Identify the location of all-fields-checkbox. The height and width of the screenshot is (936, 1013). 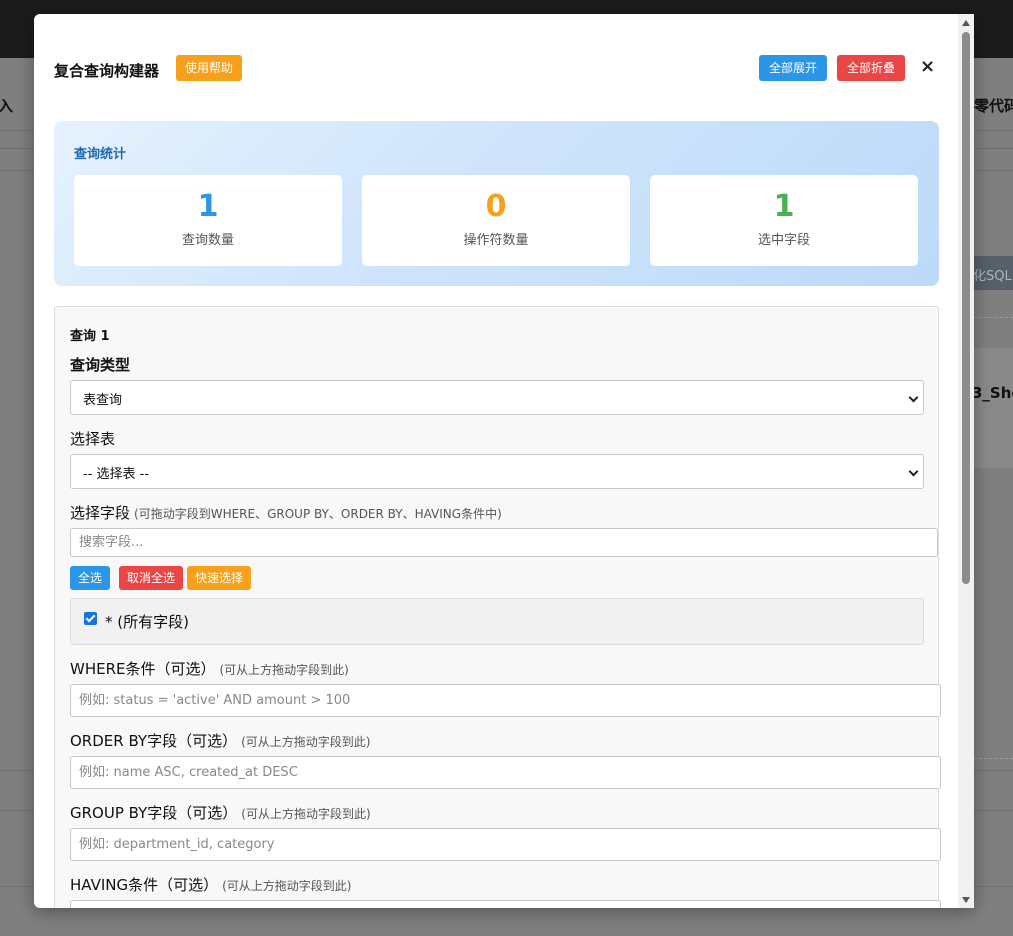
(90, 618).